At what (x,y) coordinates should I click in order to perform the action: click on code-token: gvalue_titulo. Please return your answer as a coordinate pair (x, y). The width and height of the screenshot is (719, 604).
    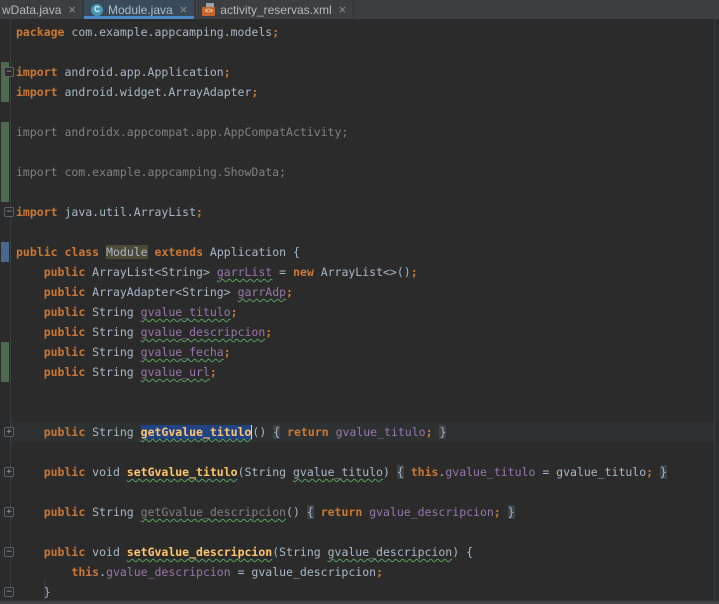
    Looking at the image, I should click on (380, 432).